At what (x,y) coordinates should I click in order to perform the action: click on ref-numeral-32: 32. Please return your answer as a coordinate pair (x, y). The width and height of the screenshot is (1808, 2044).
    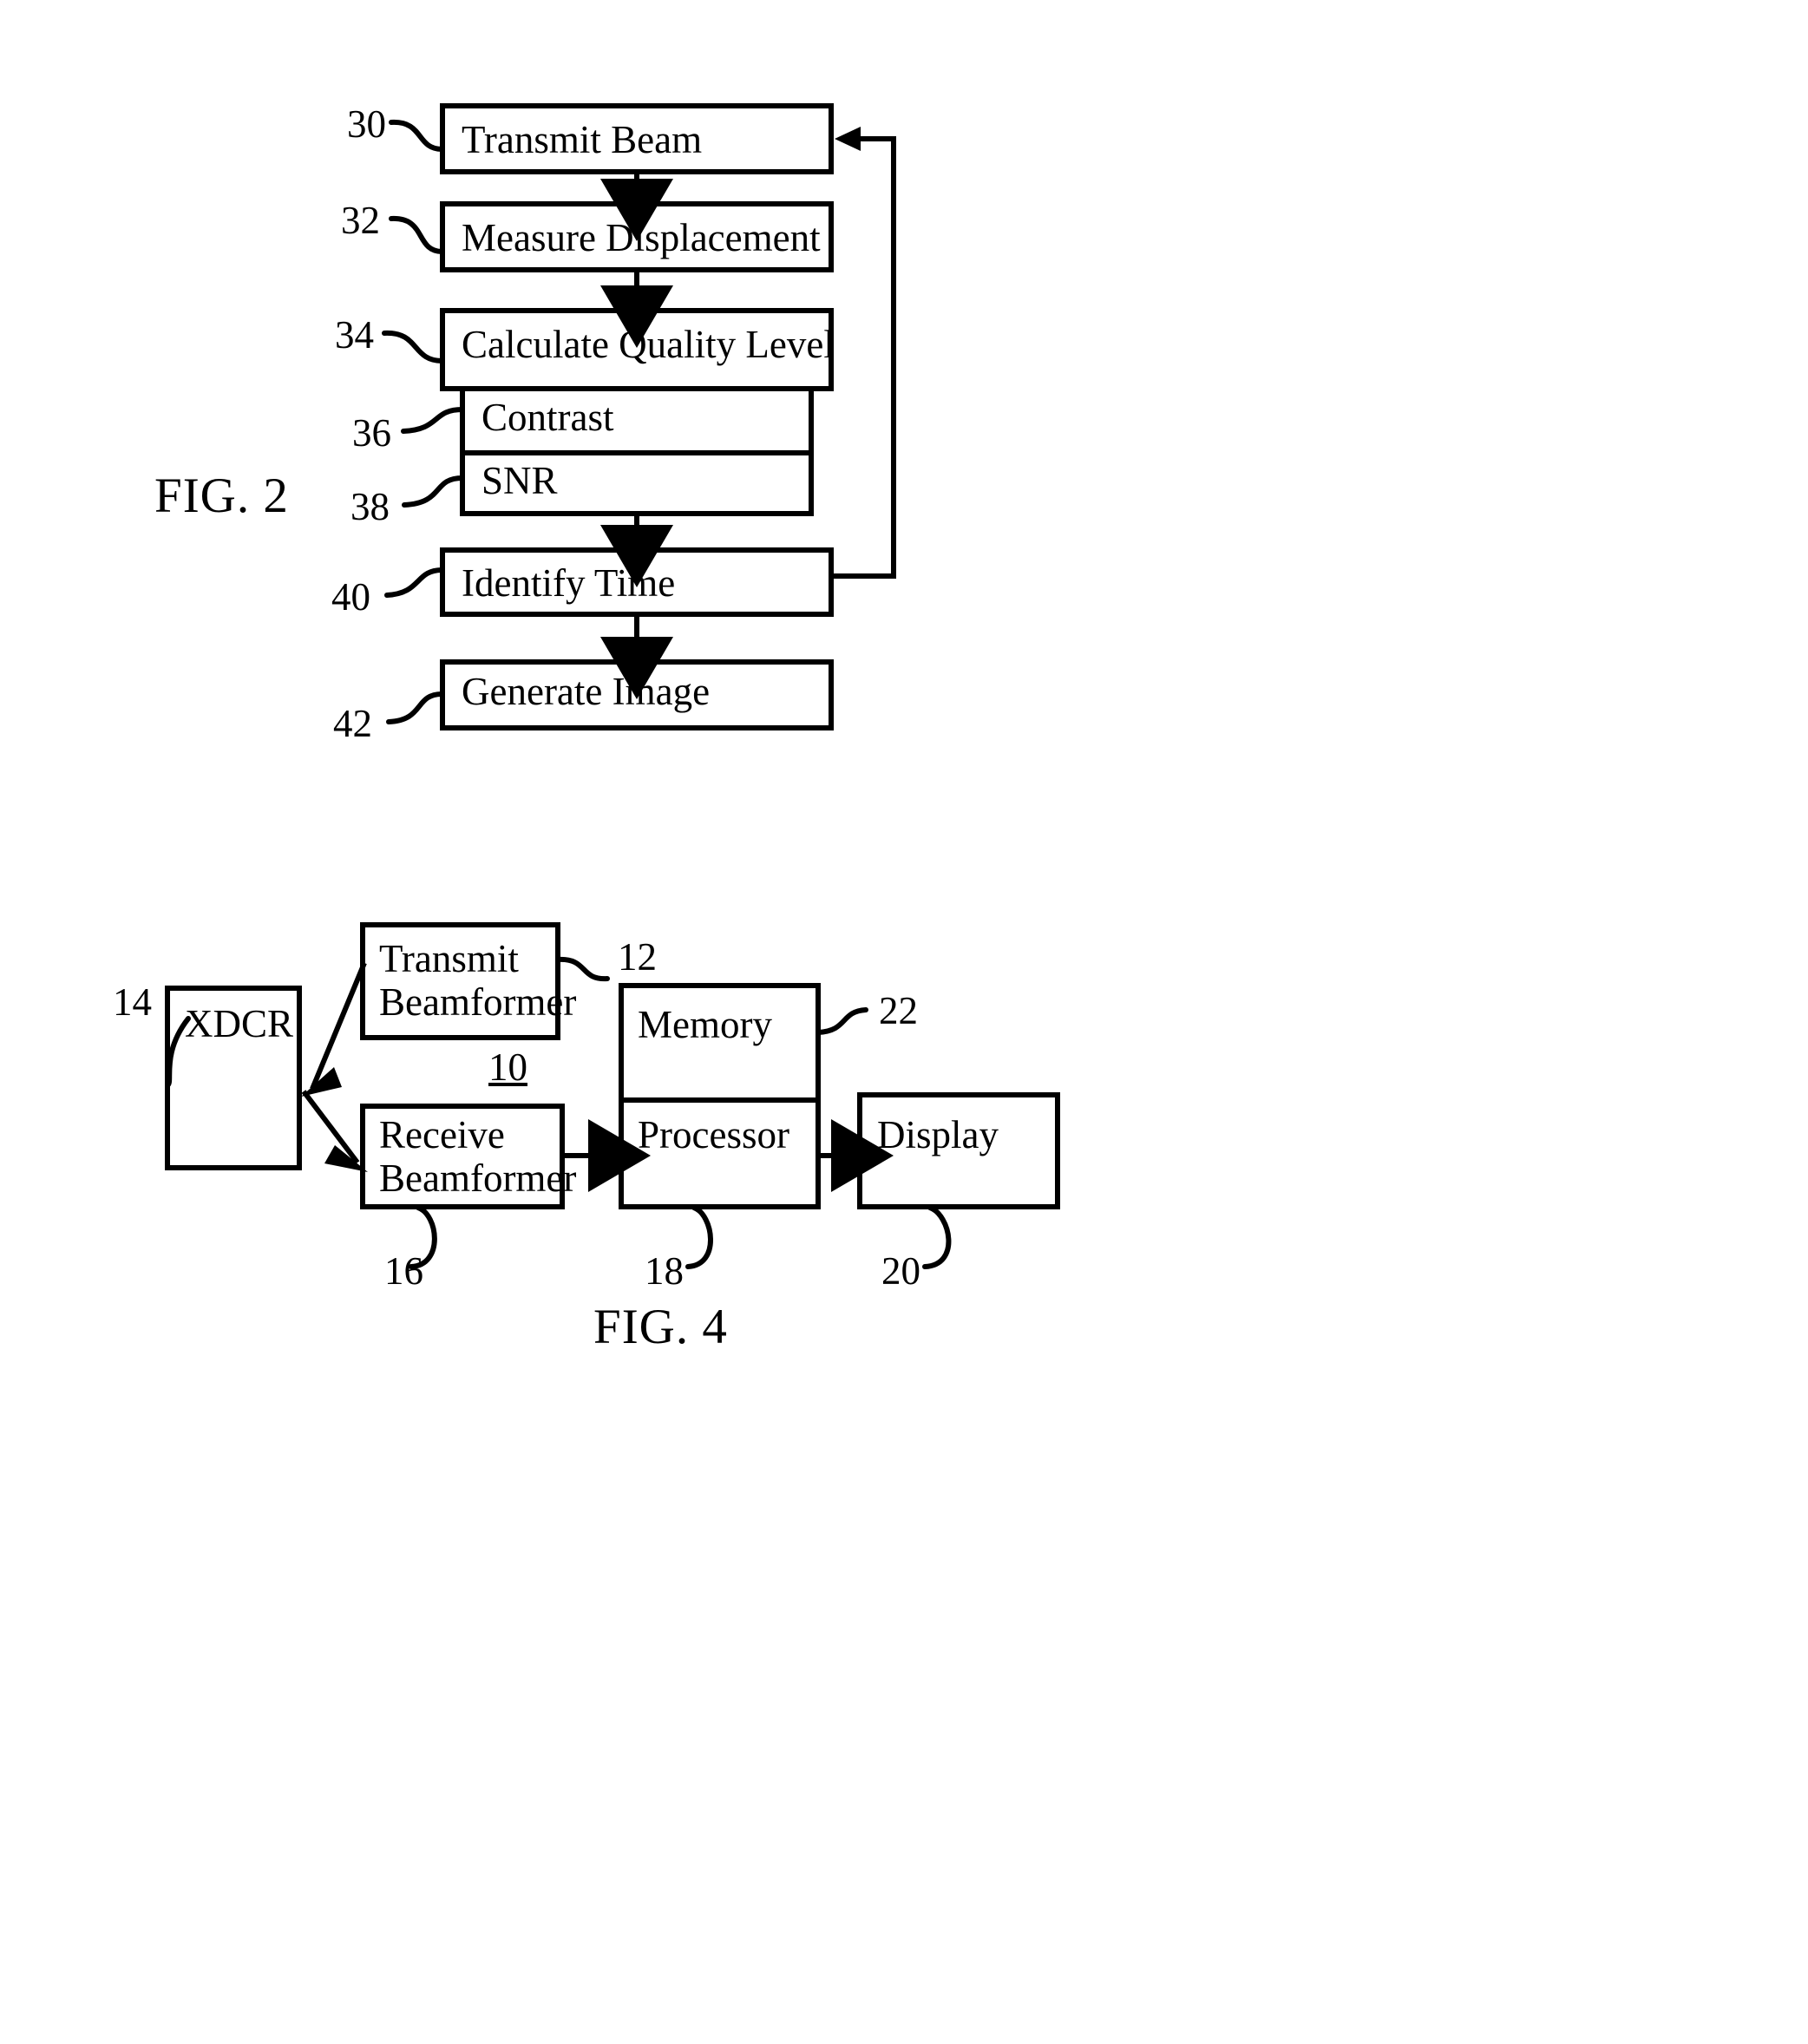
    Looking at the image, I should click on (360, 220).